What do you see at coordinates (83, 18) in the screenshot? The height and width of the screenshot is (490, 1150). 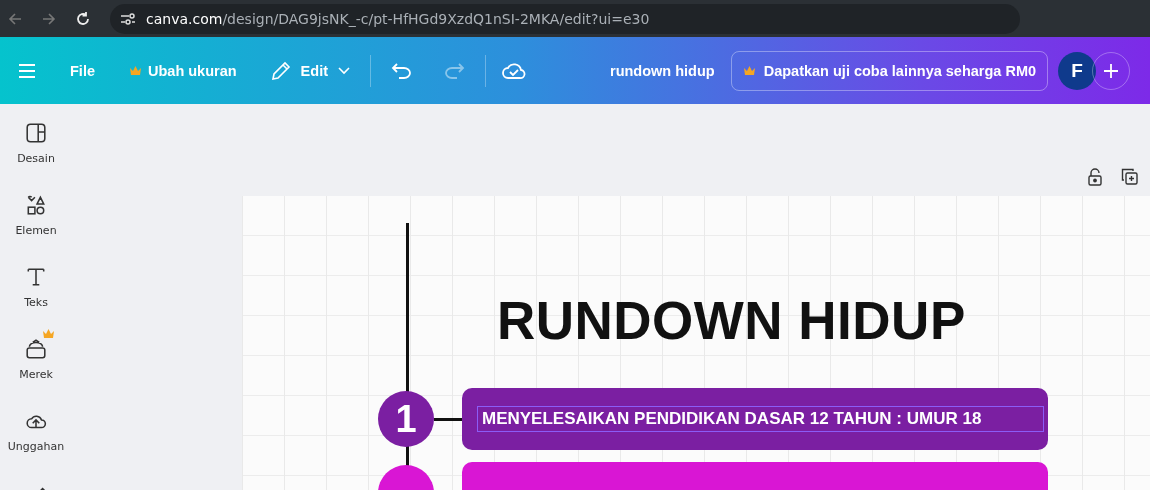 I see `reload-icon` at bounding box center [83, 18].